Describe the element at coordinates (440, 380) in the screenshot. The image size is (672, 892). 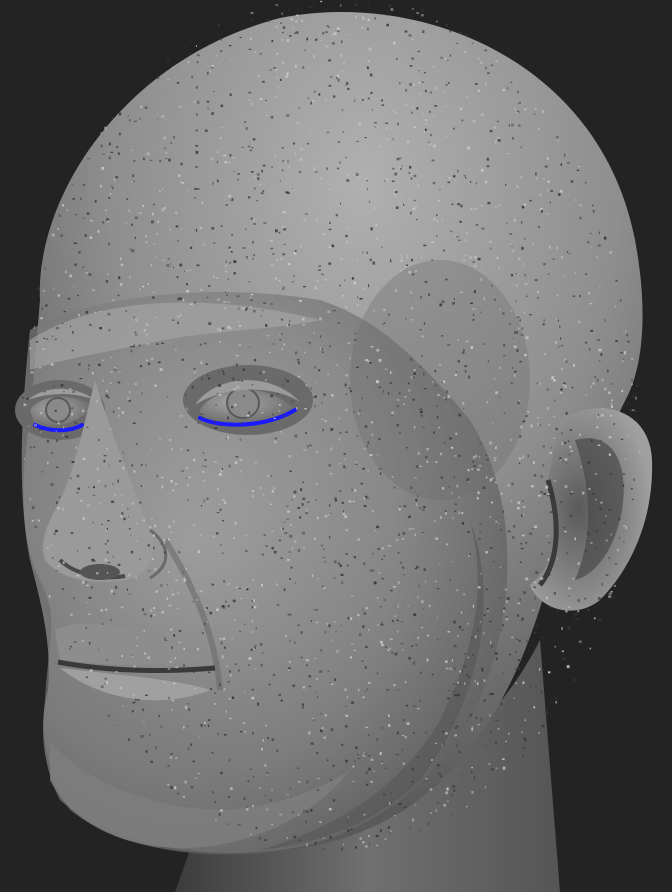
I see `temple-shadow` at that location.